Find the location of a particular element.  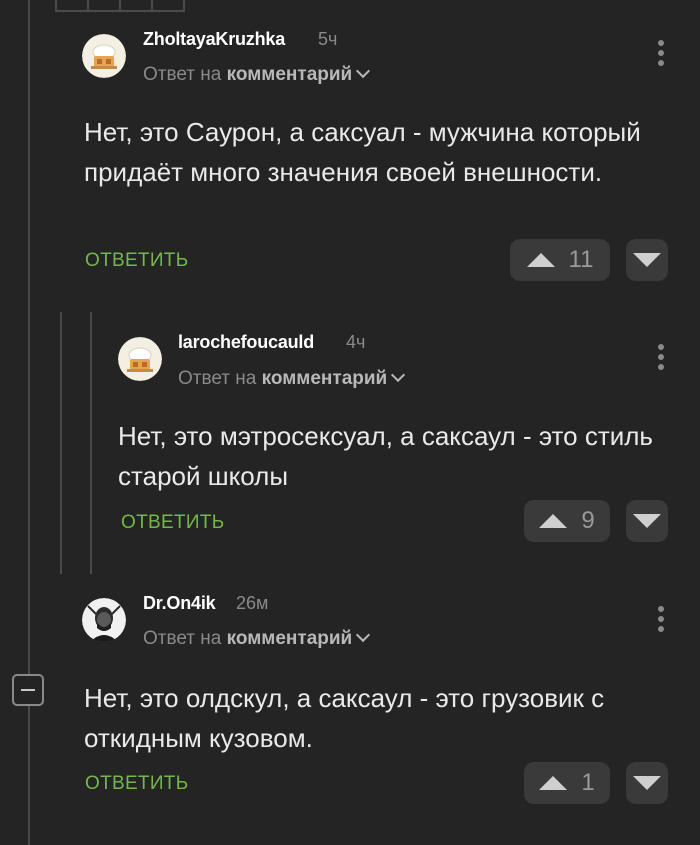

man-portrait-avatar-icon is located at coordinates (104, 620).